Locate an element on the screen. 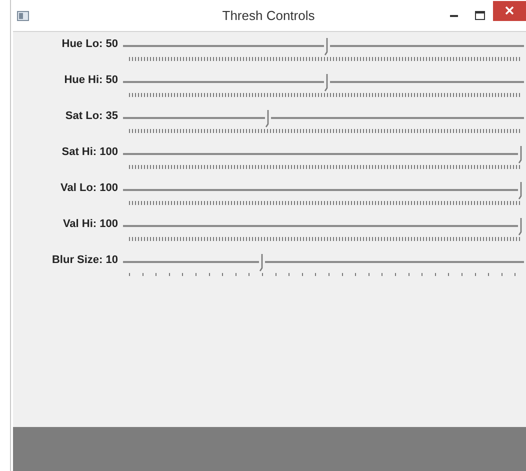 Image resolution: width=526 pixels, height=471 pixels. minimize-icon is located at coordinates (454, 15).